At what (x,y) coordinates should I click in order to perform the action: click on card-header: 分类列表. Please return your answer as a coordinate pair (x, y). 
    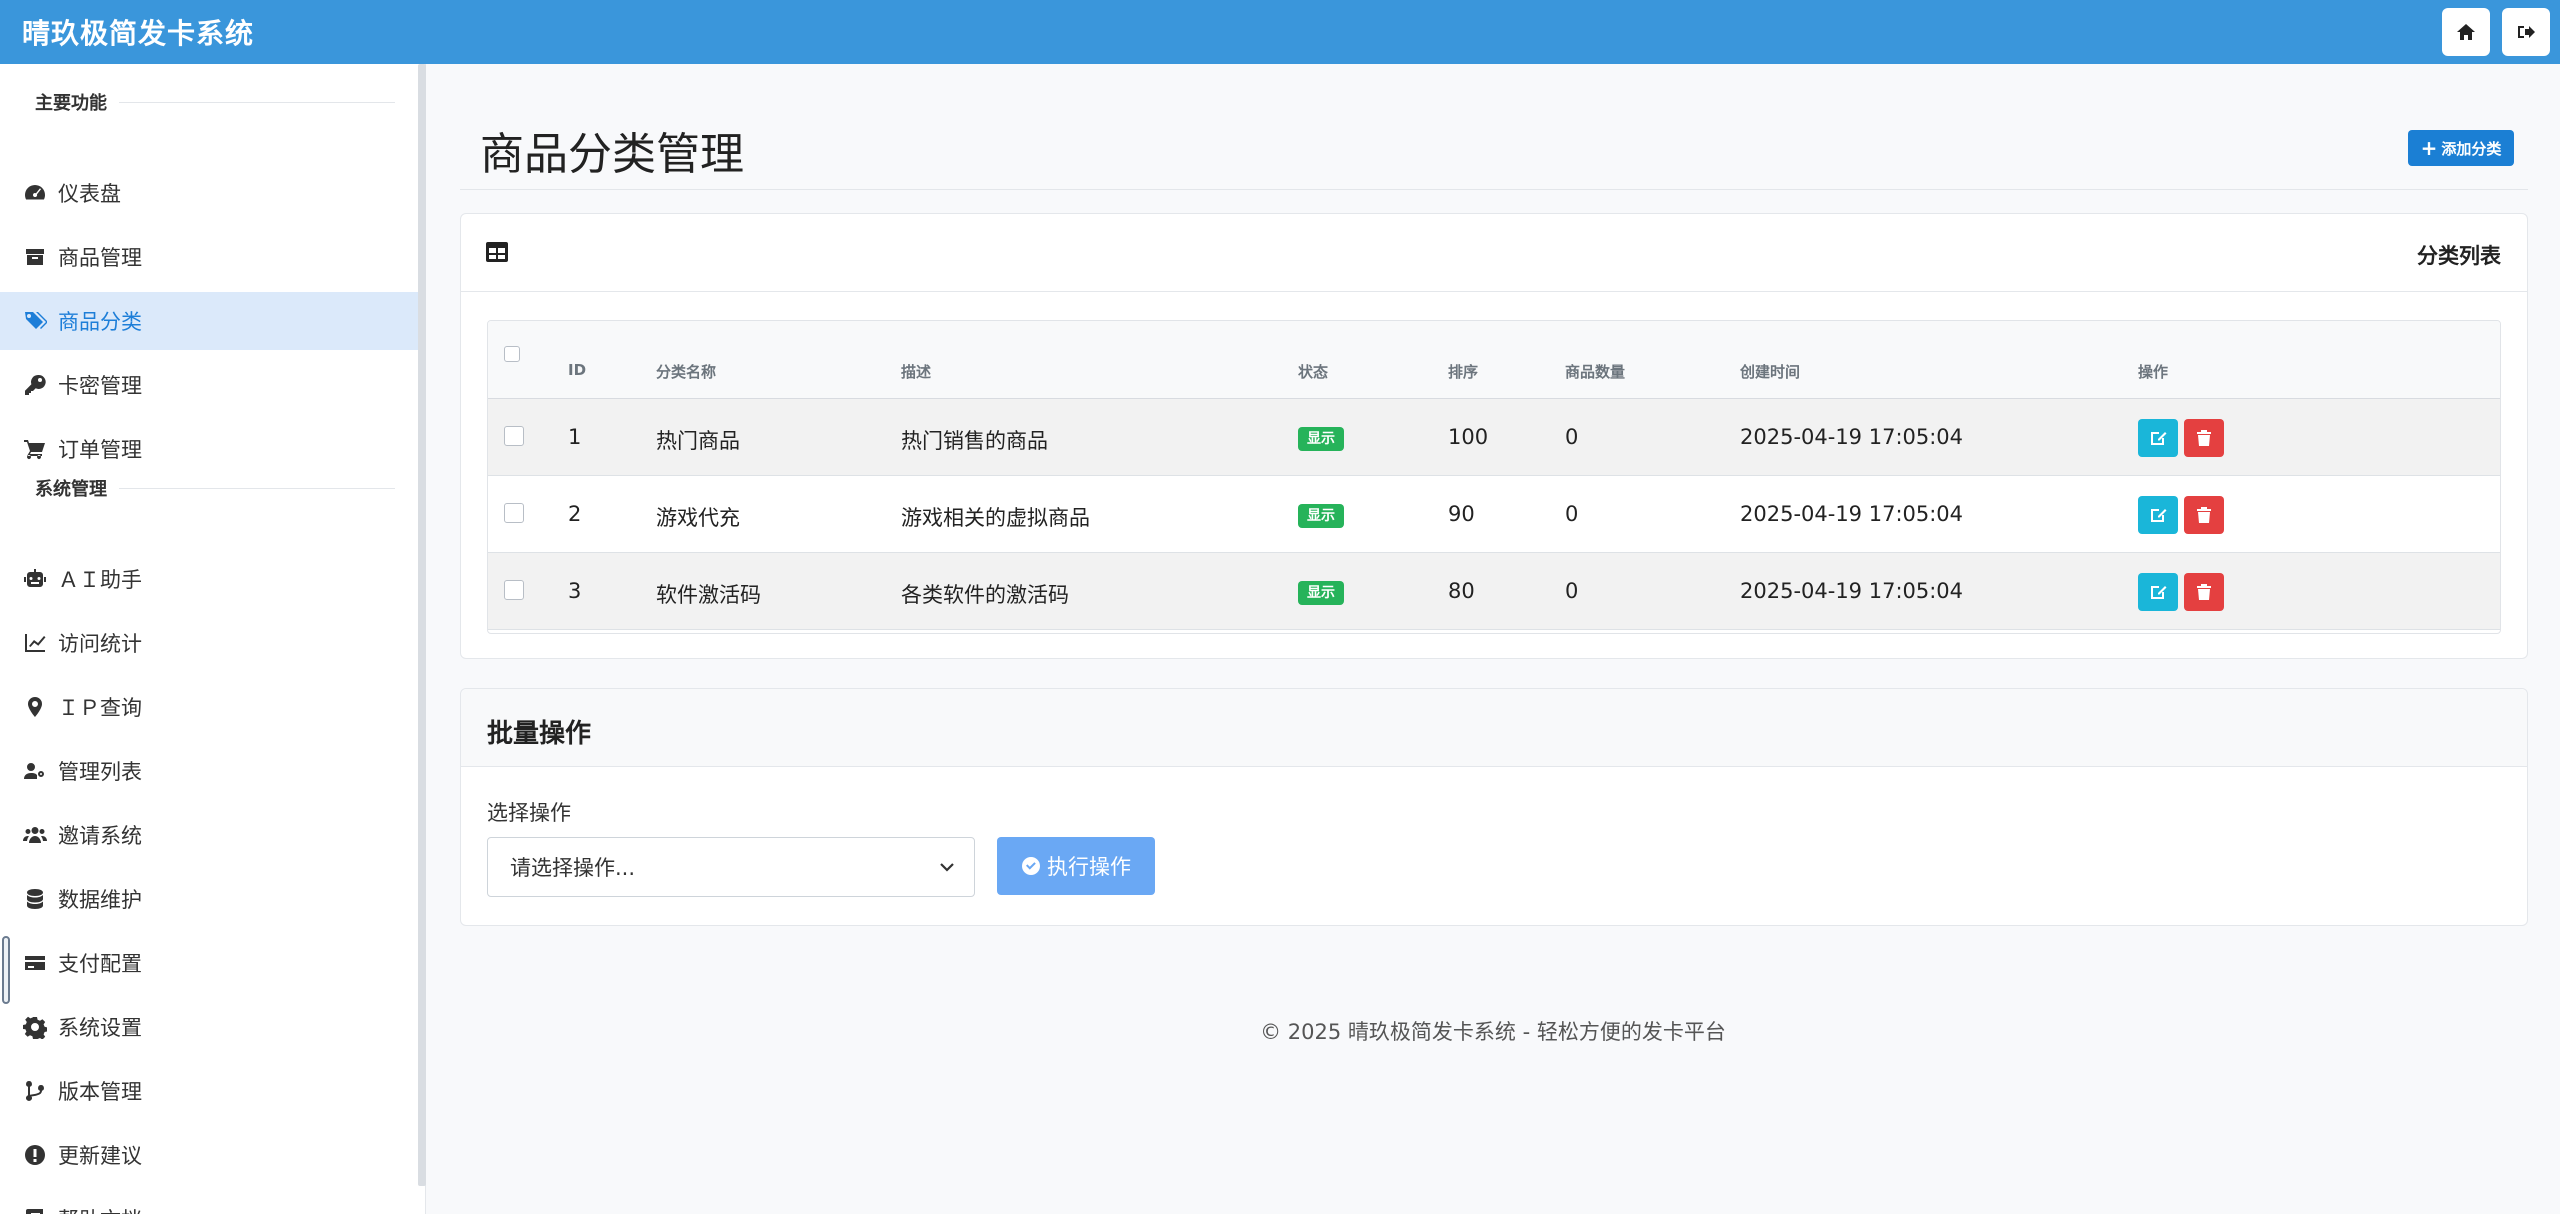
    Looking at the image, I should click on (1494, 253).